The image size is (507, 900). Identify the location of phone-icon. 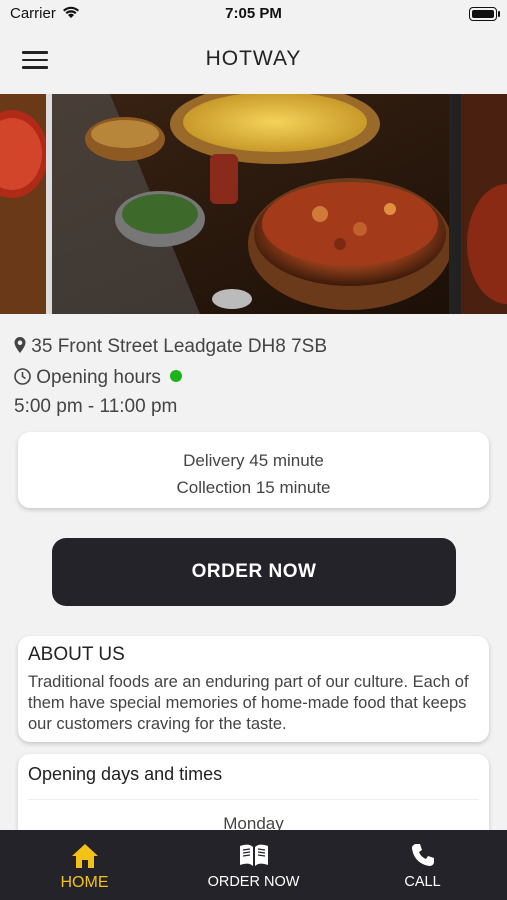
(422, 857).